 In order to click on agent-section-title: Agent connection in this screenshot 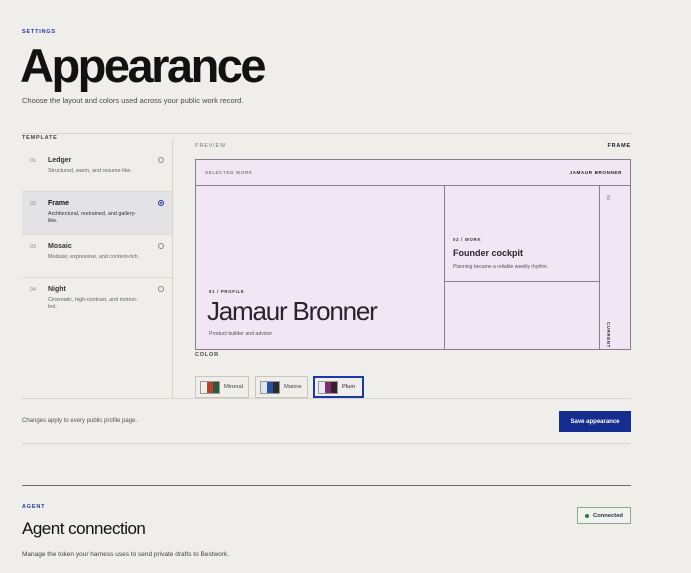, I will do `click(84, 528)`.